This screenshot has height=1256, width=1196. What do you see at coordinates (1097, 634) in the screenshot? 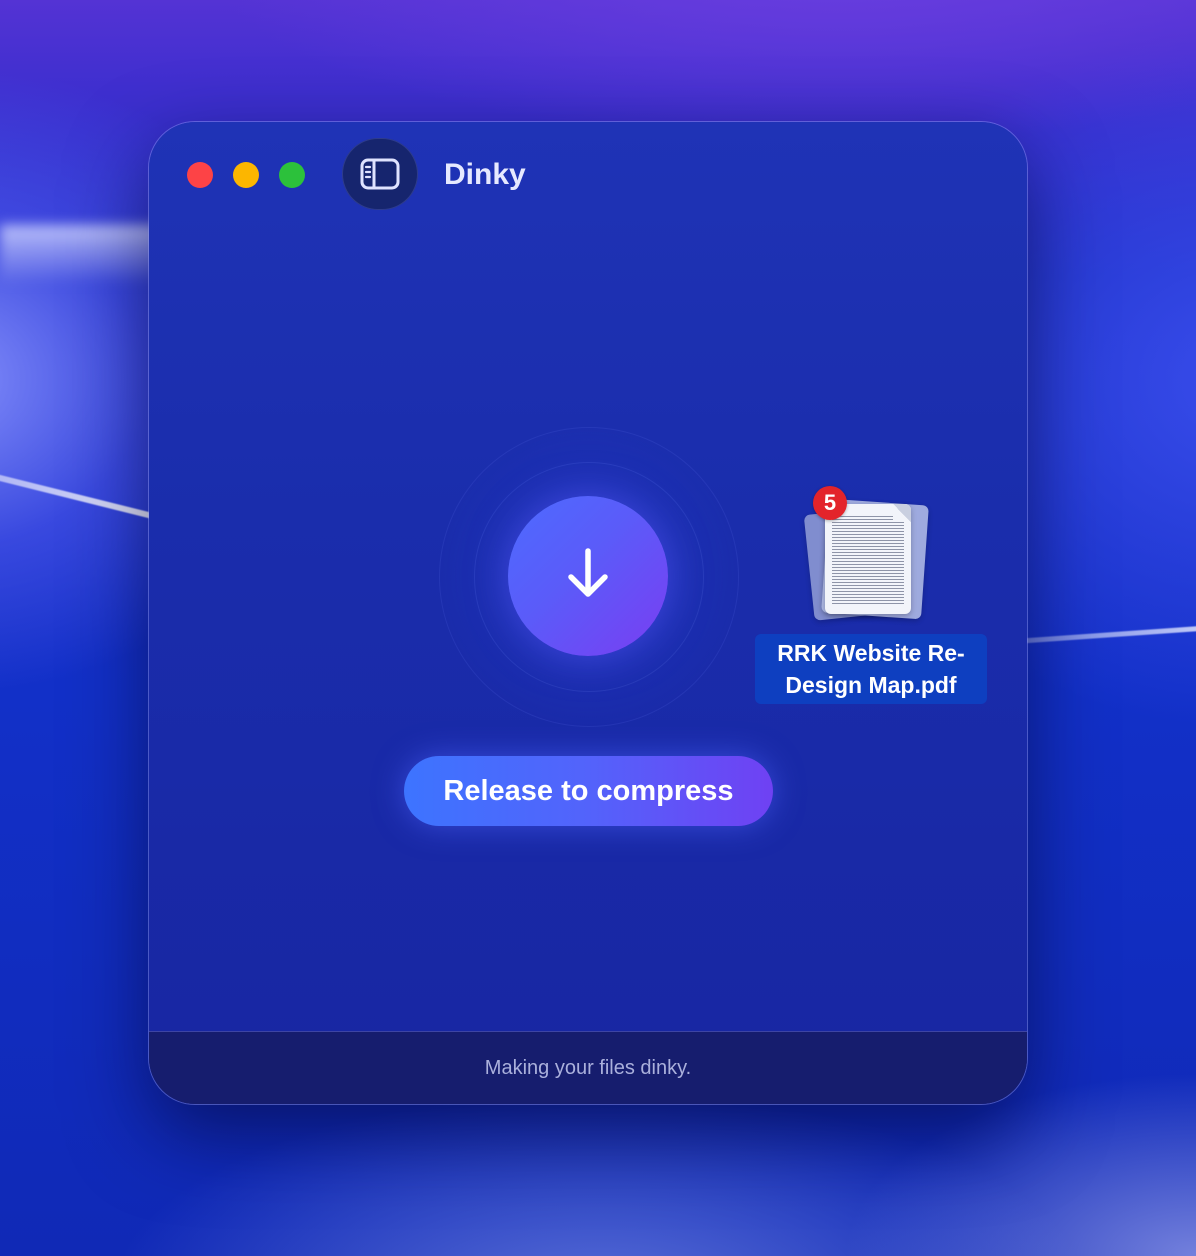
I see `wallpaper-streak` at bounding box center [1097, 634].